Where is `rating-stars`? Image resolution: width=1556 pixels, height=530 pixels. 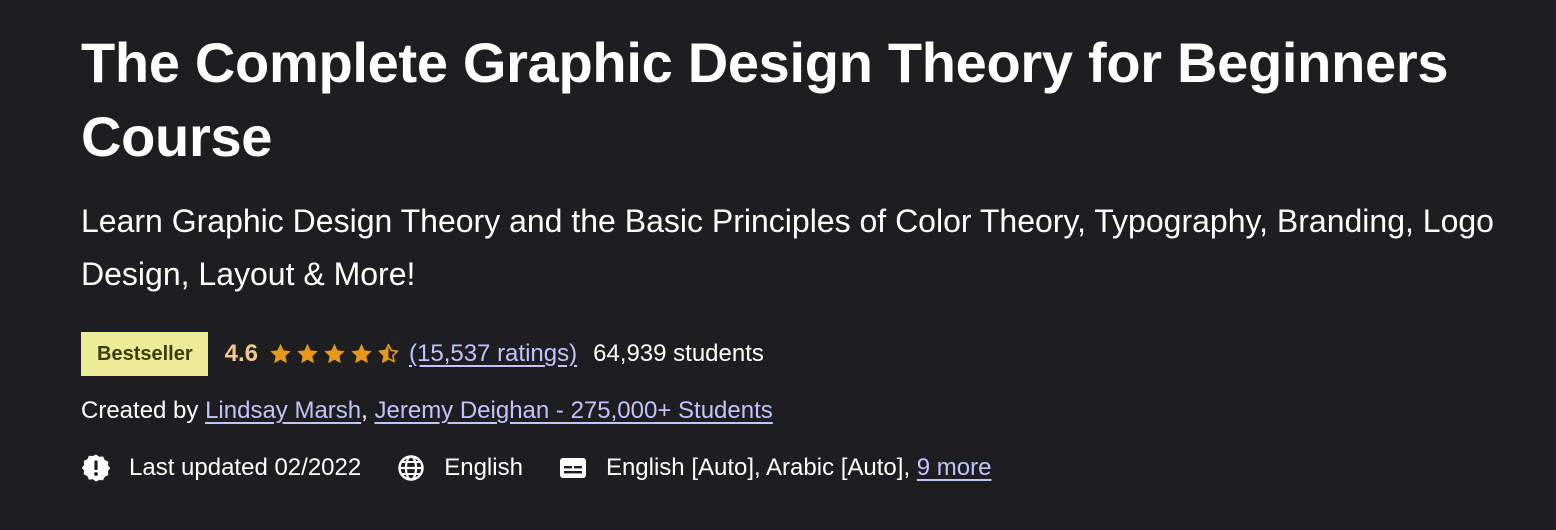 rating-stars is located at coordinates (334, 354).